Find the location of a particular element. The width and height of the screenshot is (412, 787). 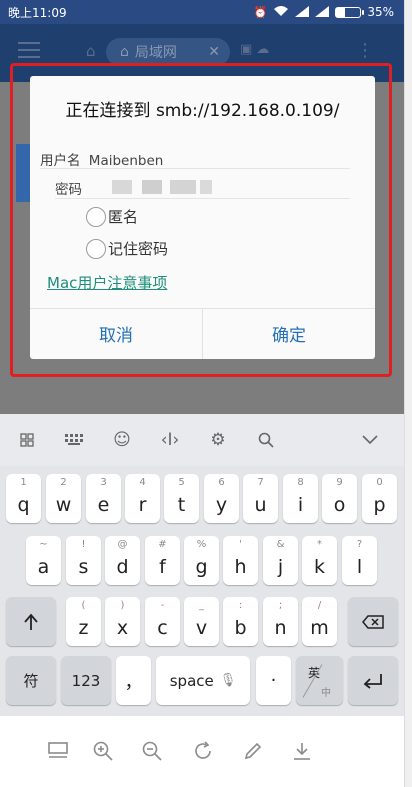

key-g: % g is located at coordinates (201, 560).